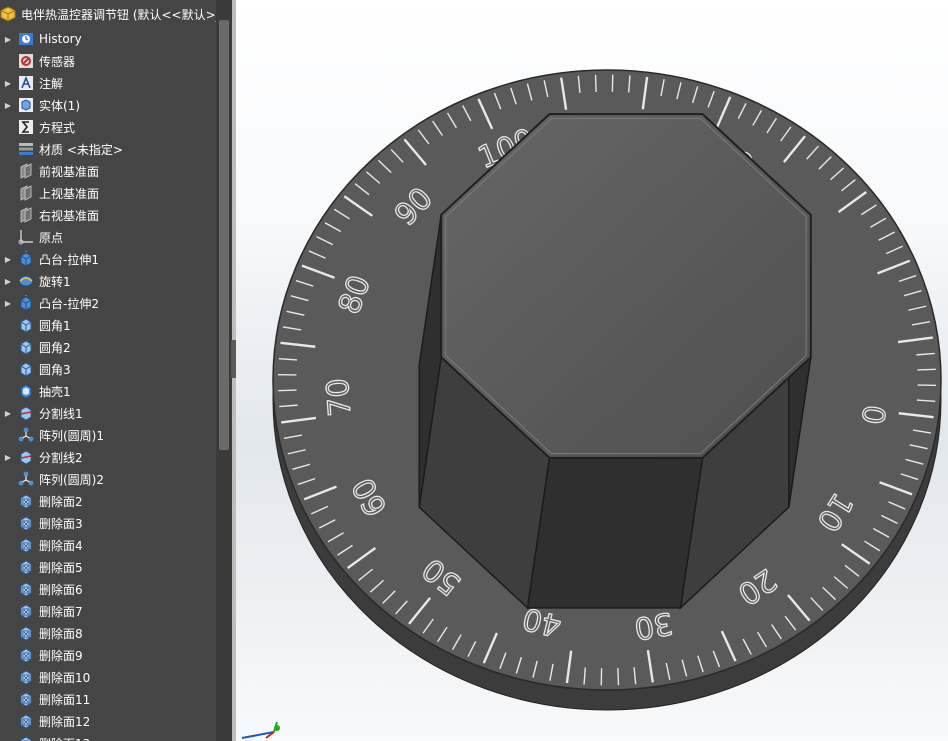  What do you see at coordinates (108, 435) in the screenshot?
I see `tree-item: 阵列(圆周)1` at bounding box center [108, 435].